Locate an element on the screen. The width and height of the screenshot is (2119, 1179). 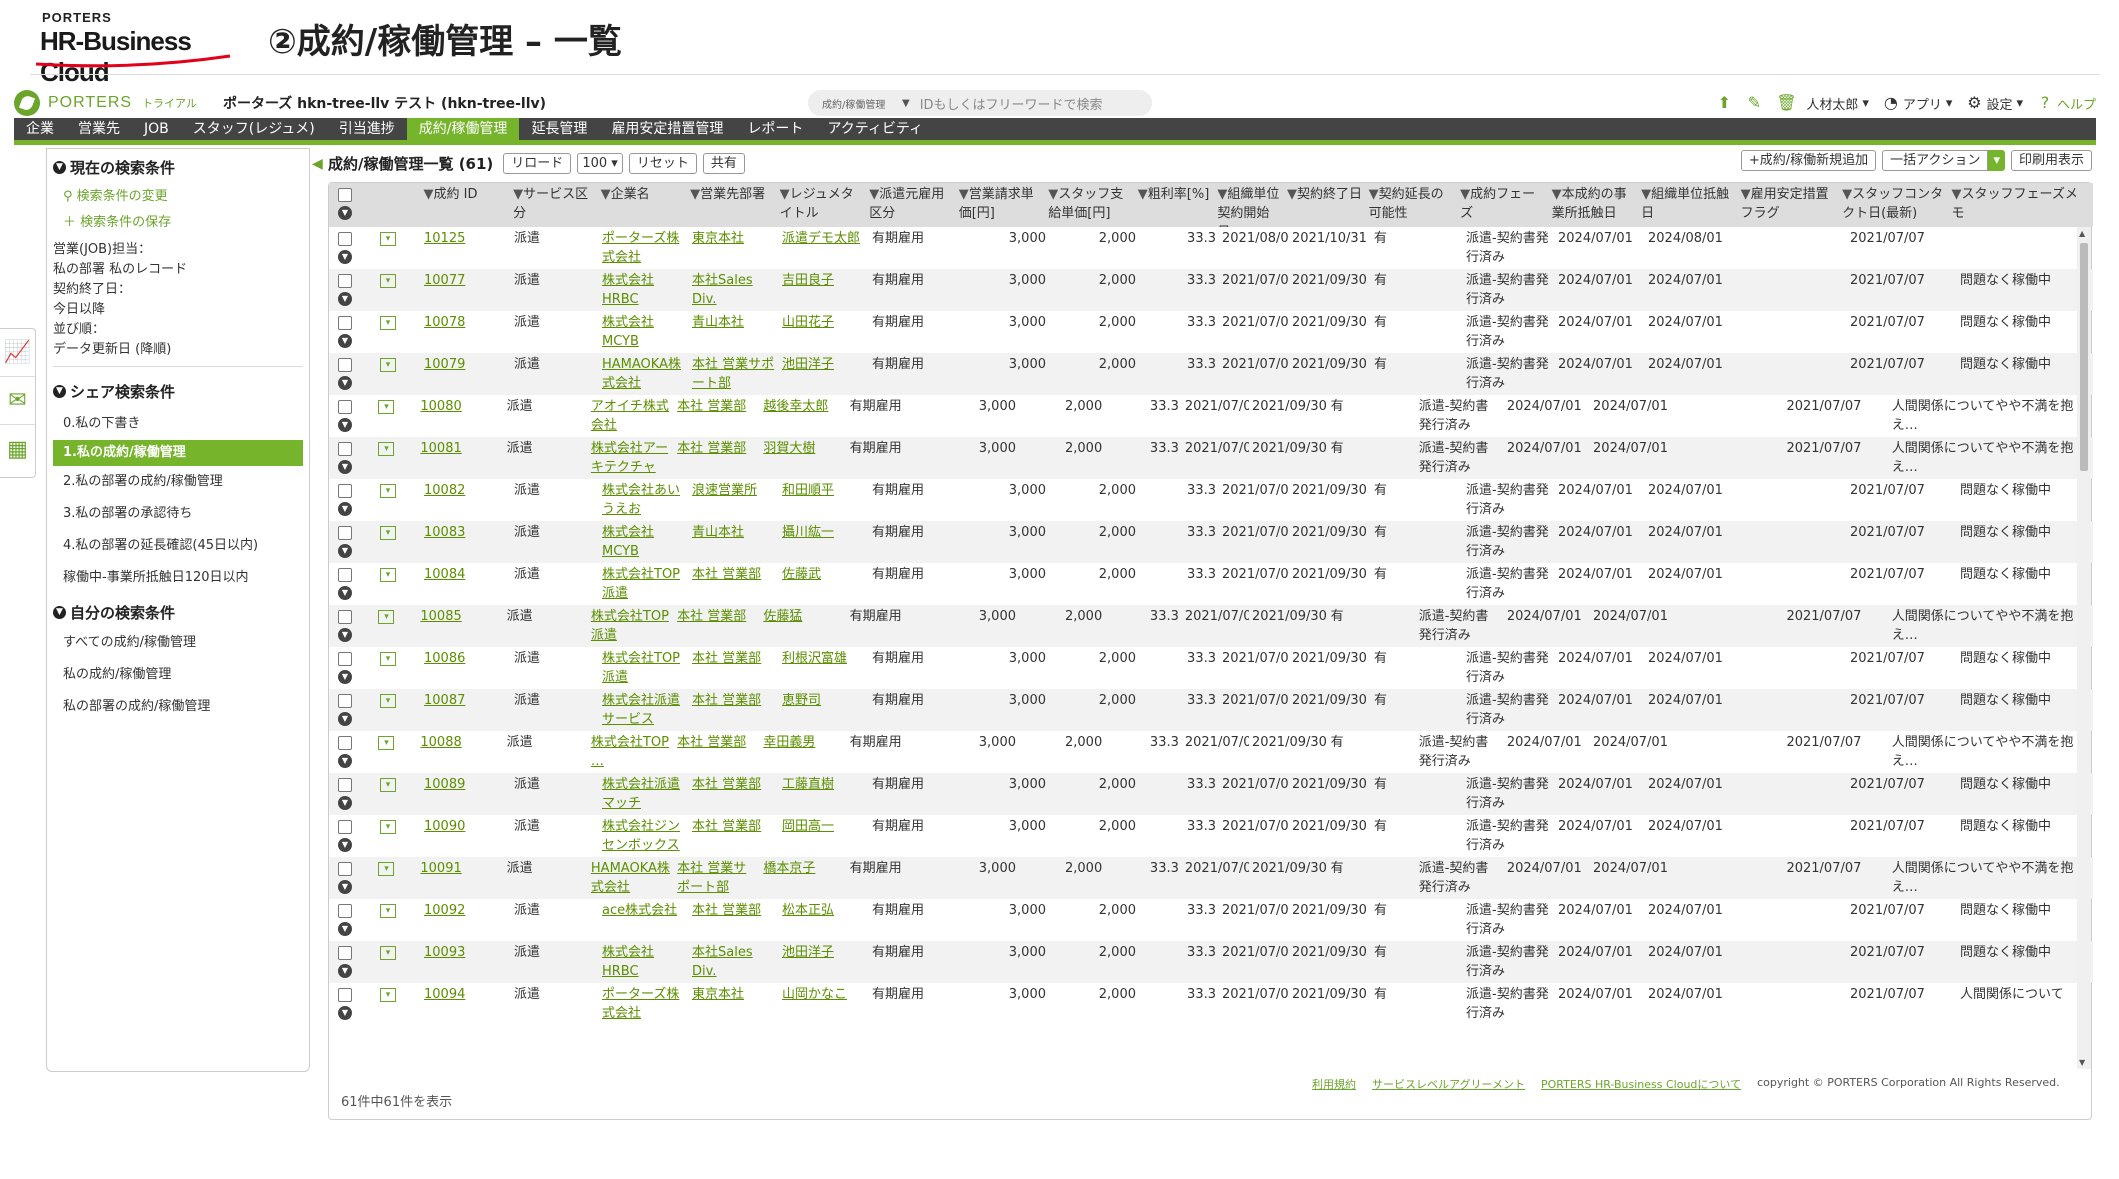
cell-link: 青山本社 is located at coordinates (718, 532).